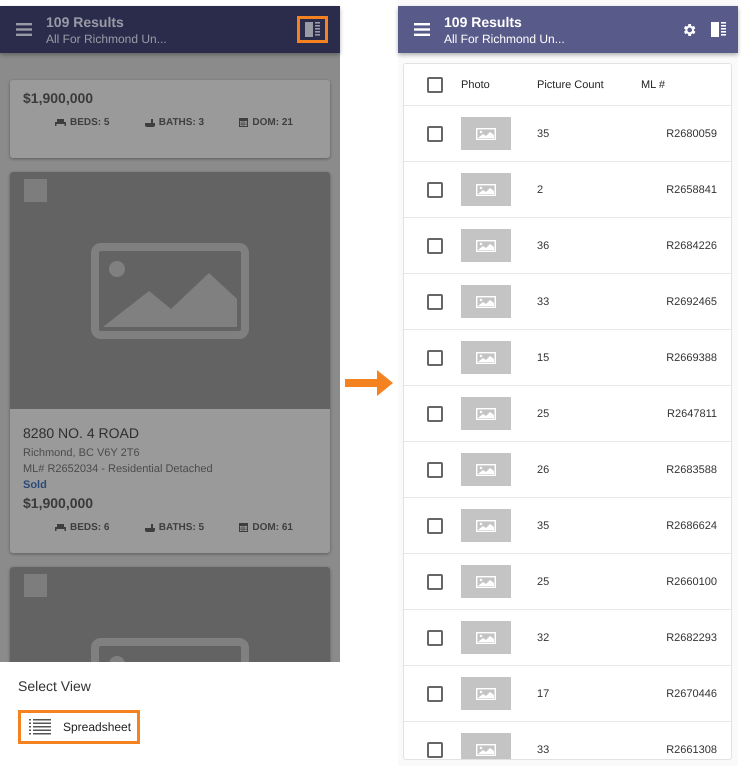  Describe the element at coordinates (174, 527) in the screenshot. I see `baths-stat: BATHS: 5` at that location.